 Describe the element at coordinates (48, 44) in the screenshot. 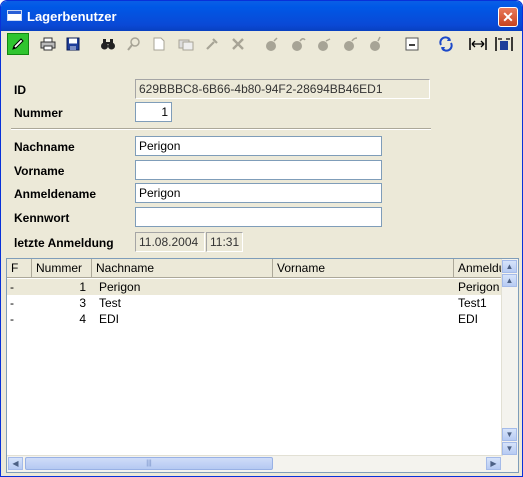

I see `print-icon` at that location.